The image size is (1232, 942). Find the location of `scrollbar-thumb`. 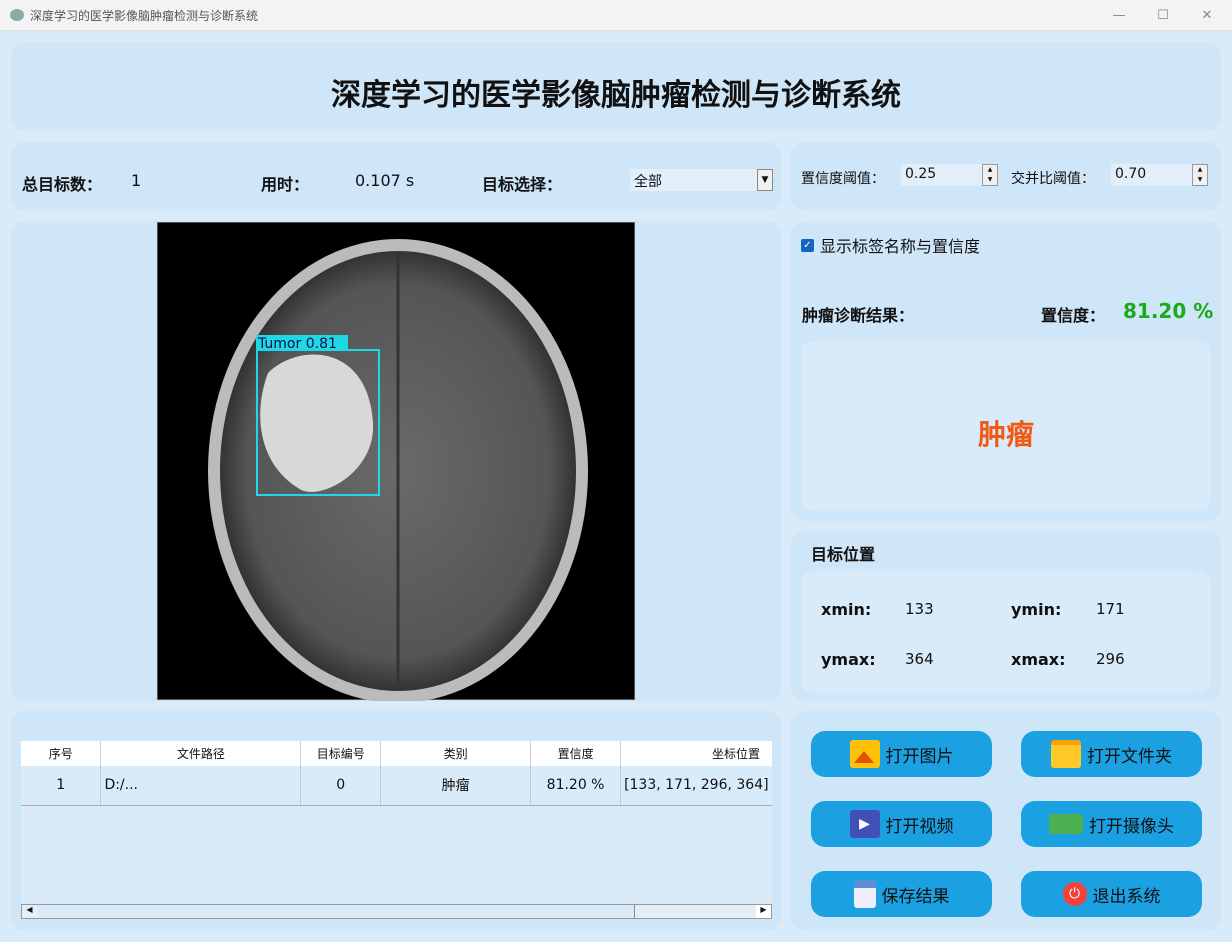

scrollbar-thumb is located at coordinates (336, 911).